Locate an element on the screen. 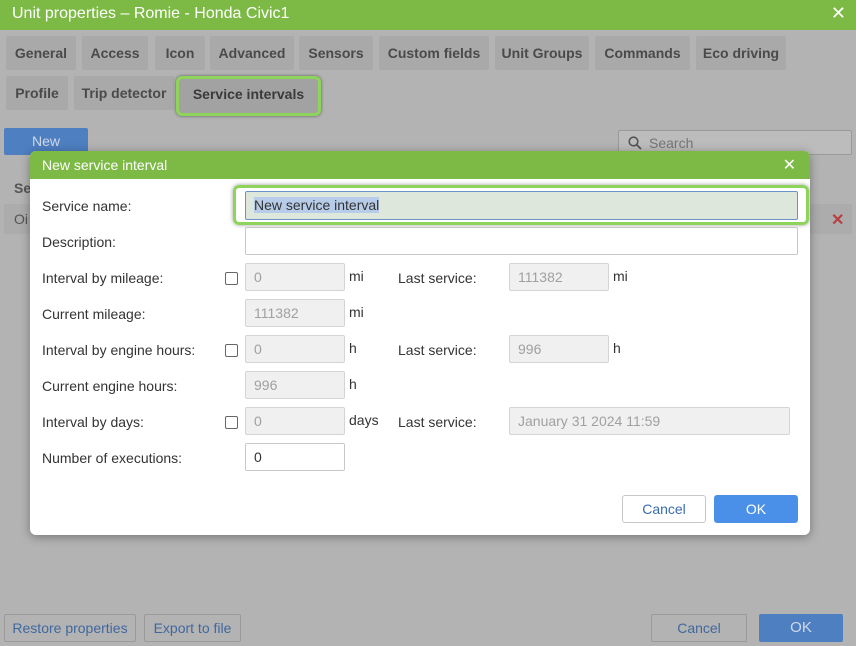 The height and width of the screenshot is (646, 856). tab-eco-driving: Eco driving is located at coordinates (741, 53).